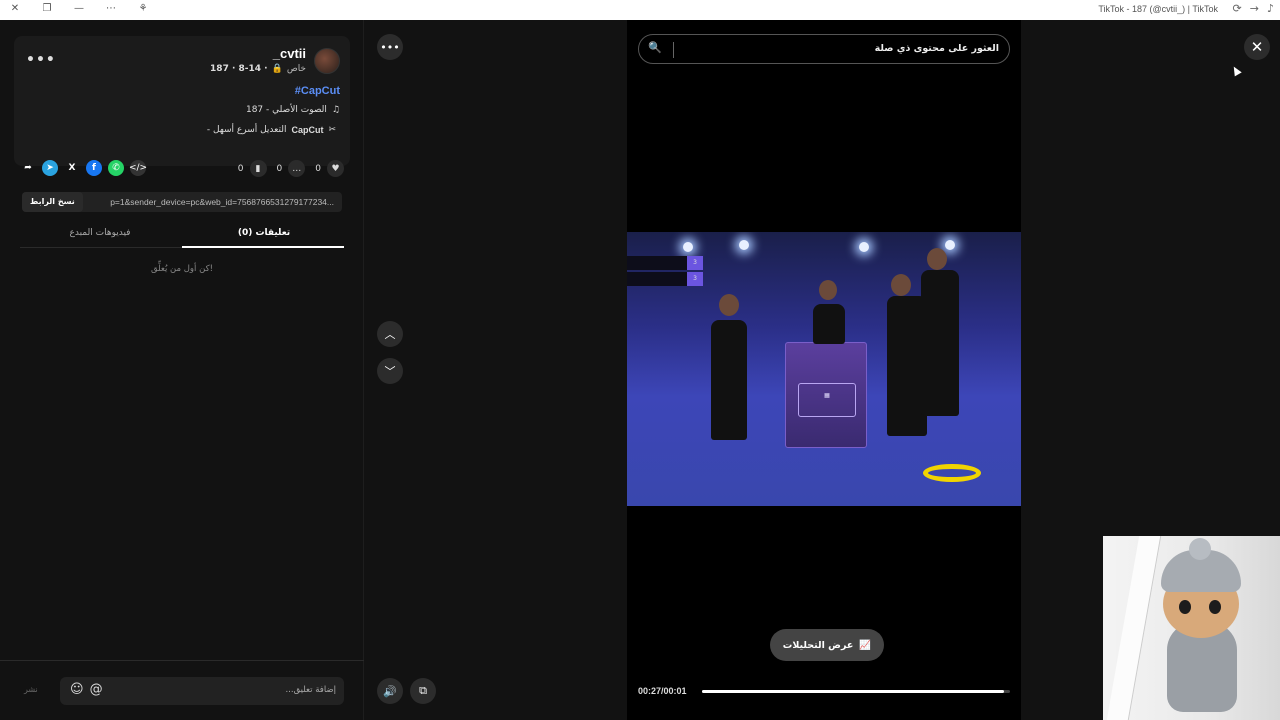 Image resolution: width=1280 pixels, height=720 pixels. I want to click on share-icons: ➦ ➤ X f ✆ </>, so click(83, 168).